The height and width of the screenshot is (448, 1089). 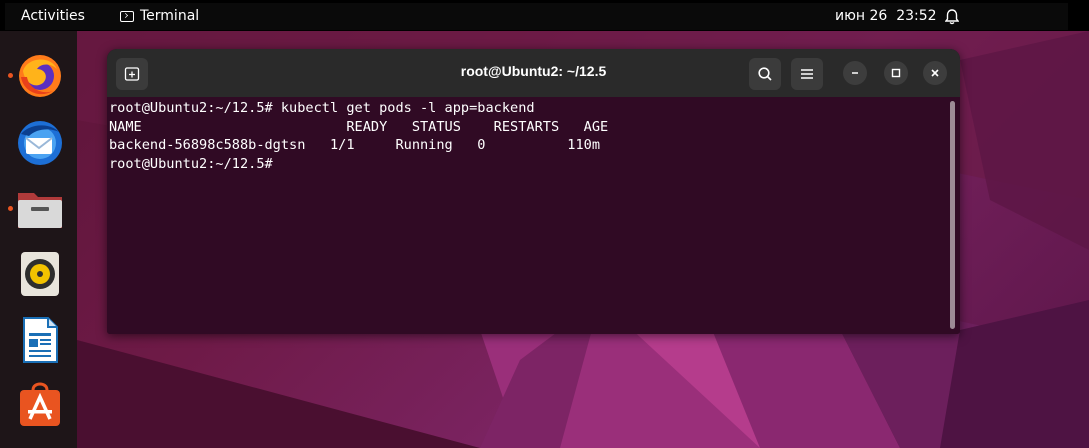 I want to click on clock: июн 26 23:52, so click(x=886, y=16).